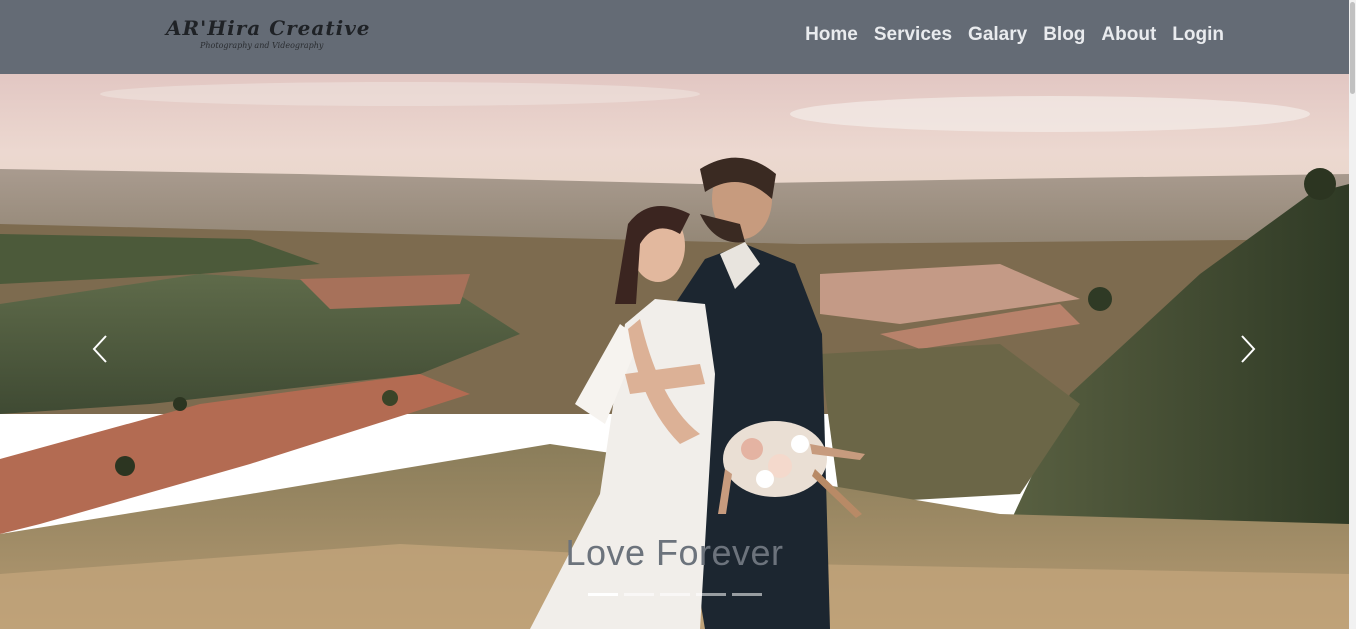 The height and width of the screenshot is (629, 1356). Describe the element at coordinates (268, 28) in the screenshot. I see `brand-title: AR'Hira Creative` at that location.